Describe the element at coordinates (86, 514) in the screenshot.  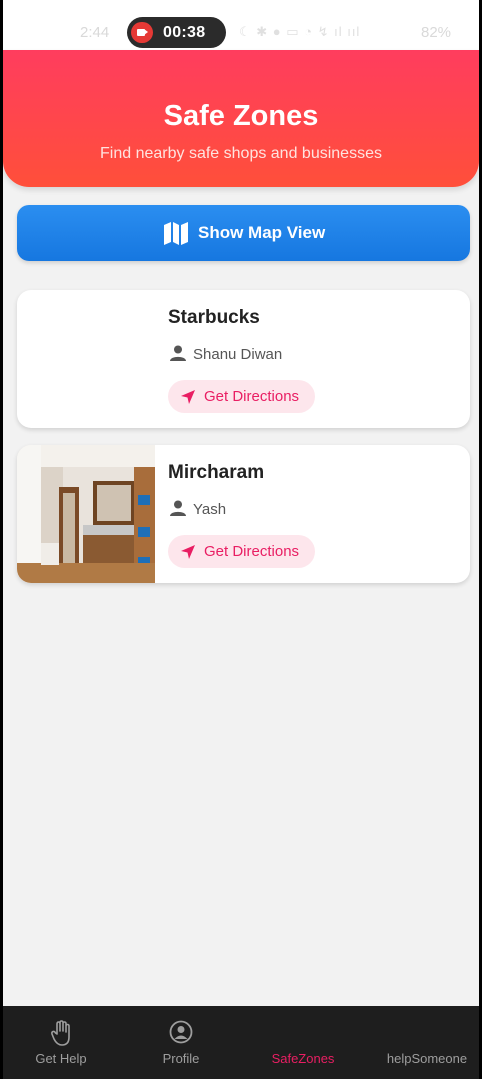
I see `place-photo` at that location.